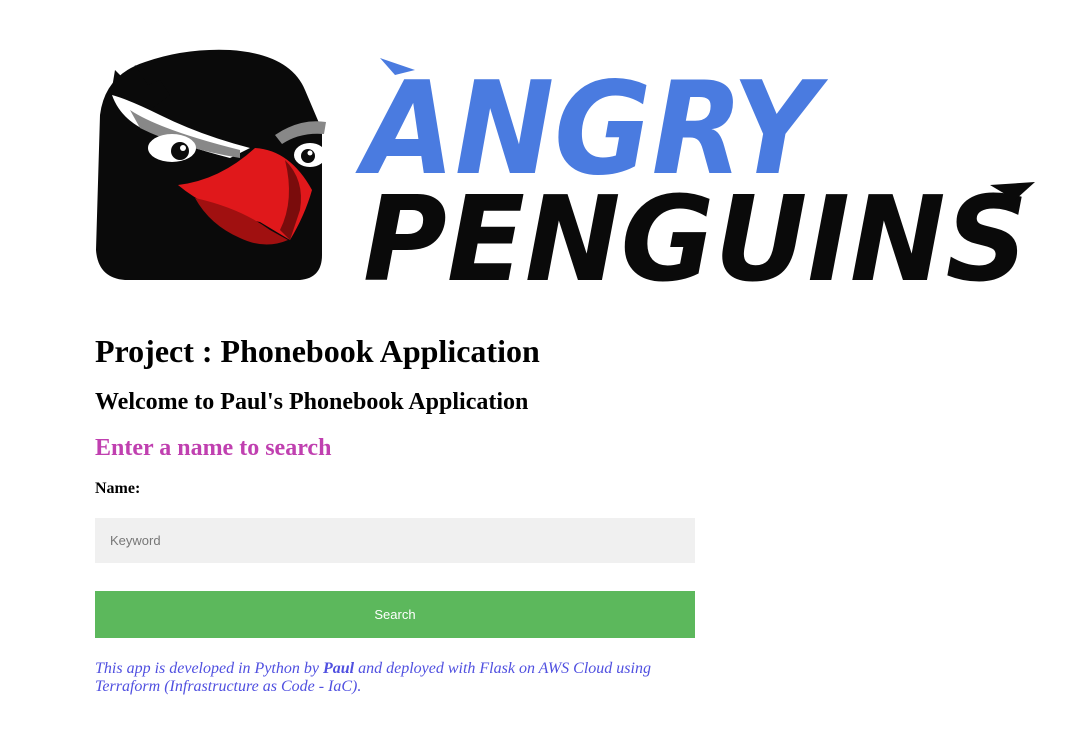 Image resolution: width=1065 pixels, height=729 pixels. Describe the element at coordinates (213, 448) in the screenshot. I see `search-heading: Enter a name to search` at that location.